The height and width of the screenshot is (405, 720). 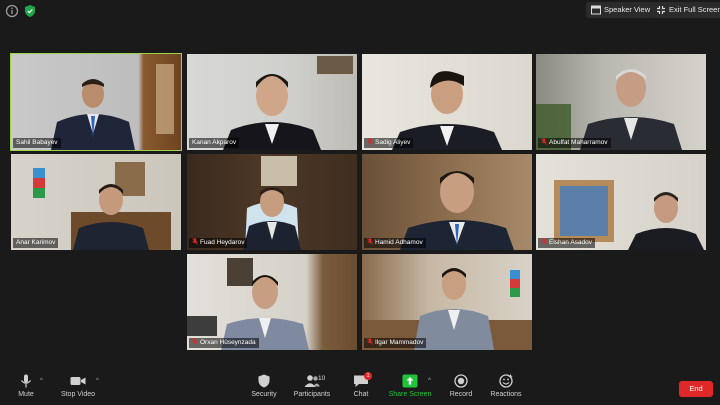 I want to click on video-tile-elshan-asadov: Elshan Asadov, so click(x=621, y=202).